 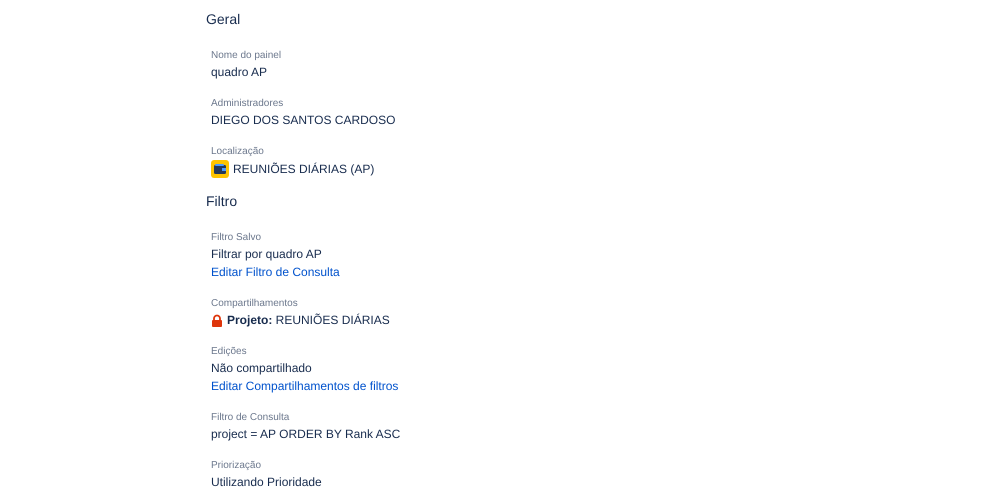 I want to click on share-text: Projeto: REUNIÕES DIÁRIAS, so click(x=308, y=320).